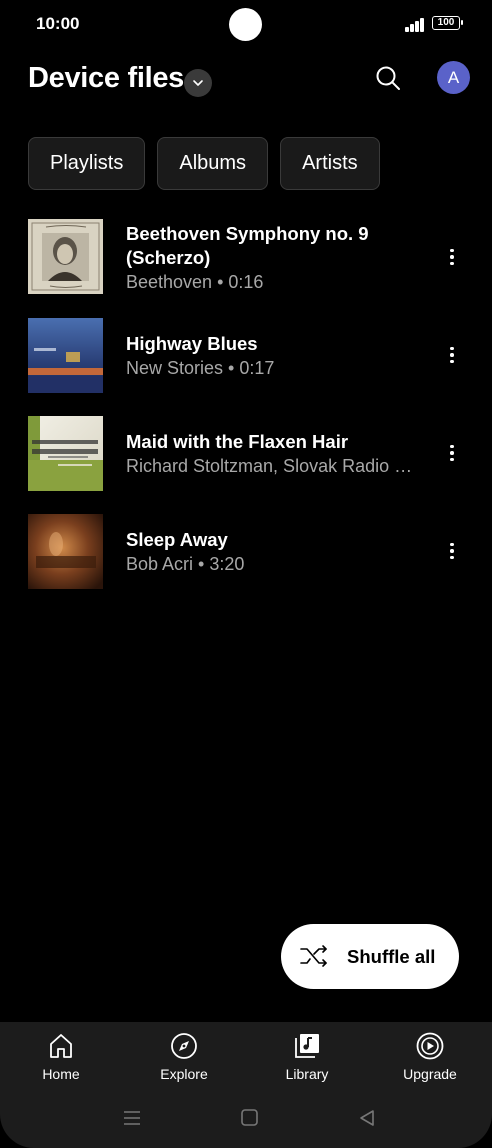 The height and width of the screenshot is (1148, 492). What do you see at coordinates (200, 368) in the screenshot?
I see `song-subtitle: New Stories • 0:17` at bounding box center [200, 368].